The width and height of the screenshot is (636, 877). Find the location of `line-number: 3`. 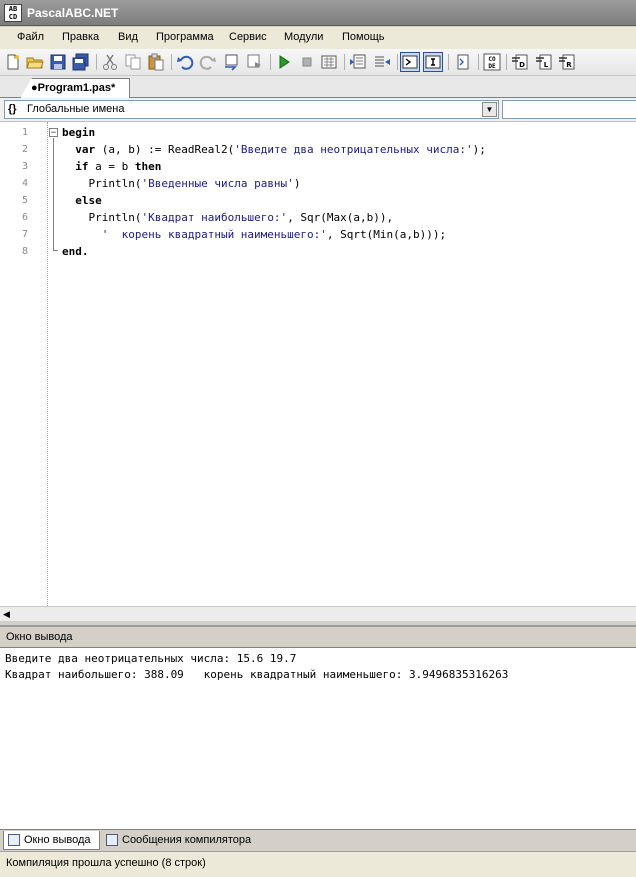

line-number: 3 is located at coordinates (24, 166).